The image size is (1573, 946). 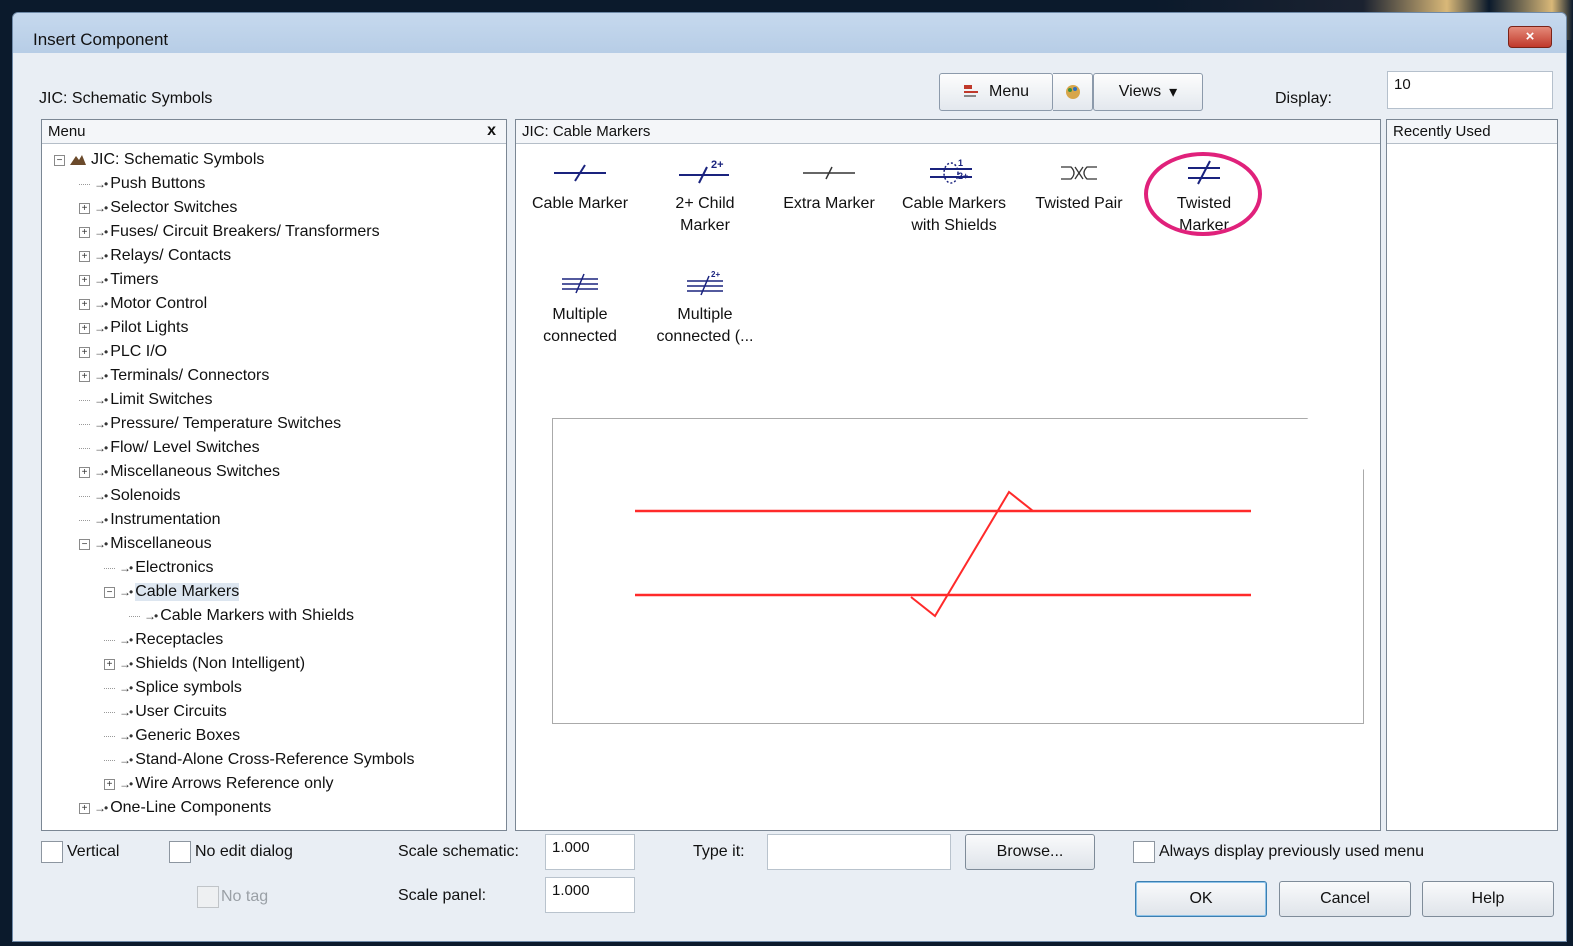 What do you see at coordinates (1201, 899) in the screenshot?
I see `ok-button: OK` at bounding box center [1201, 899].